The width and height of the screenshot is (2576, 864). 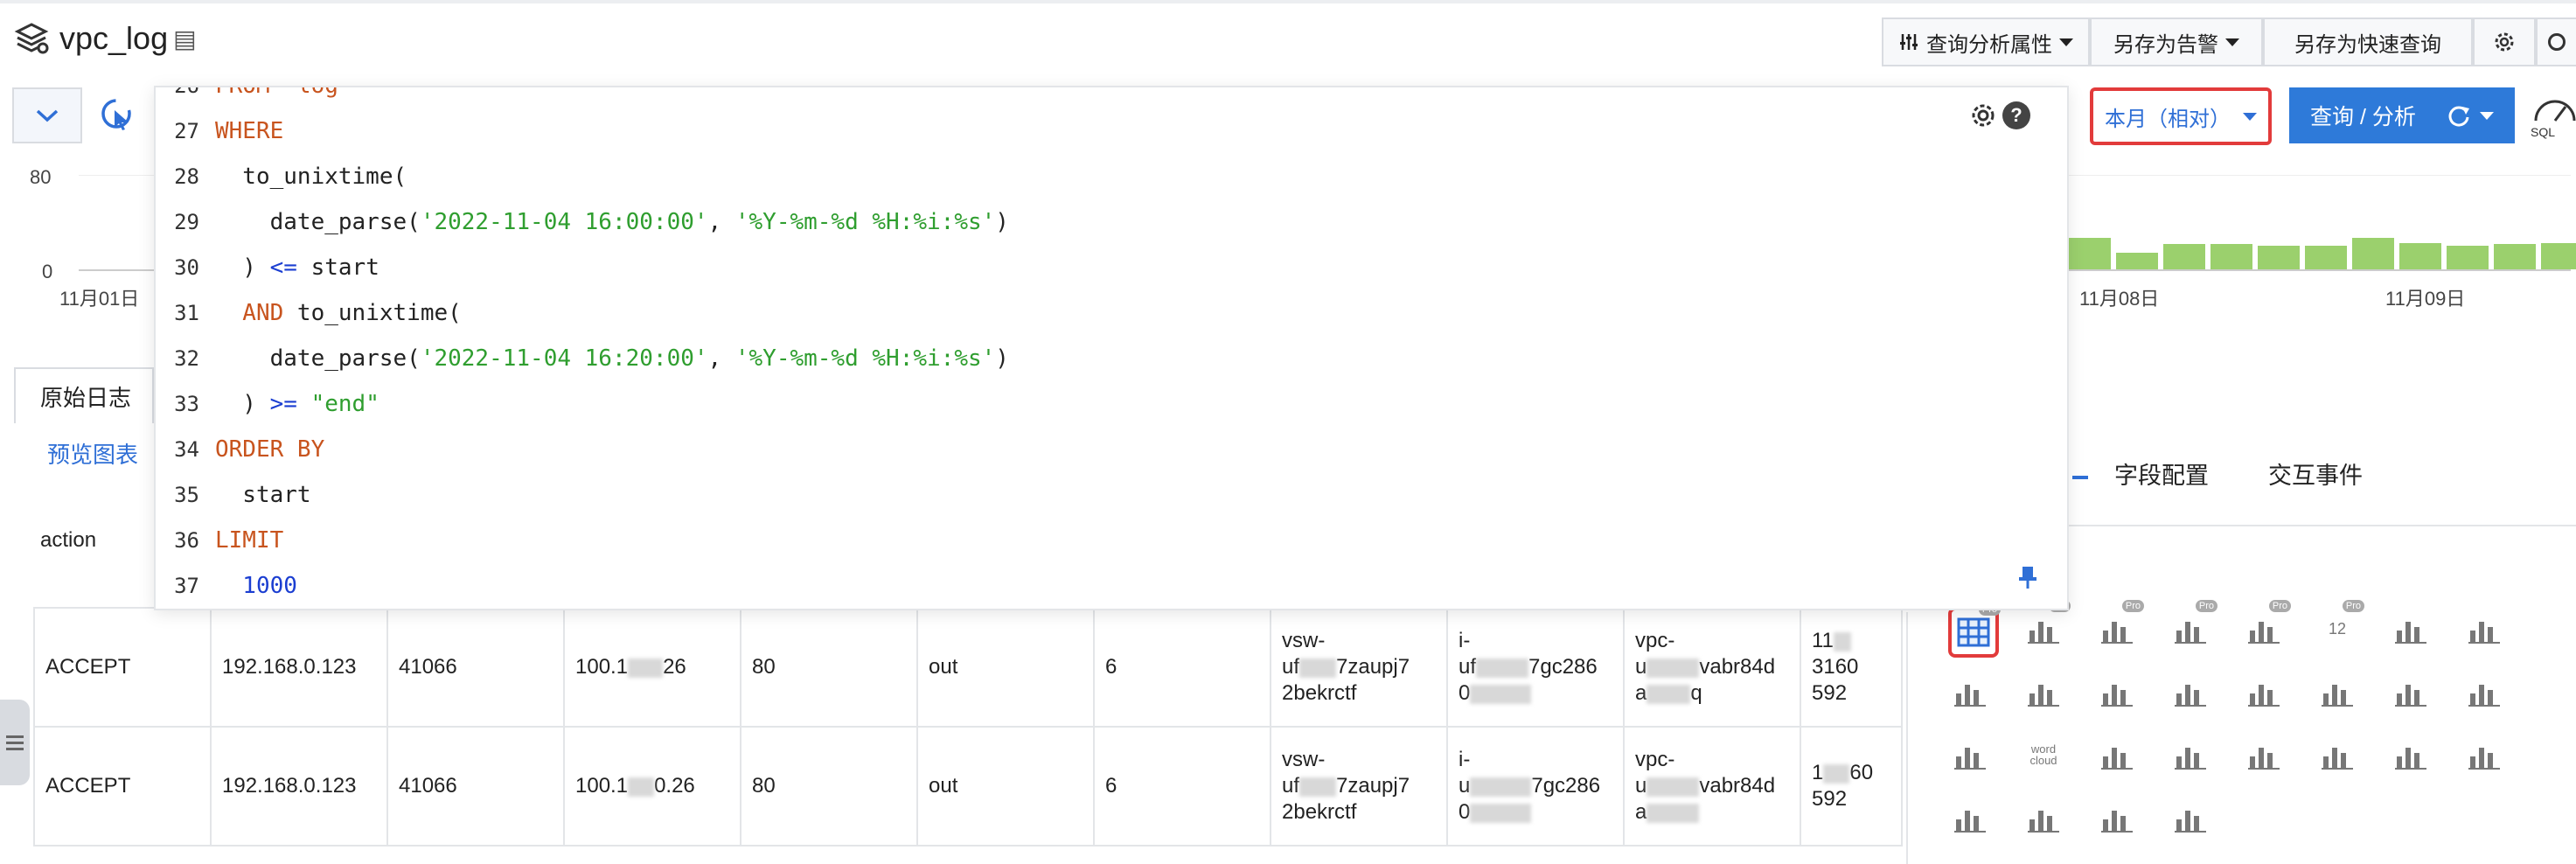 What do you see at coordinates (267, 404) in the screenshot?
I see `code-line: 33 ) >= "end"` at bounding box center [267, 404].